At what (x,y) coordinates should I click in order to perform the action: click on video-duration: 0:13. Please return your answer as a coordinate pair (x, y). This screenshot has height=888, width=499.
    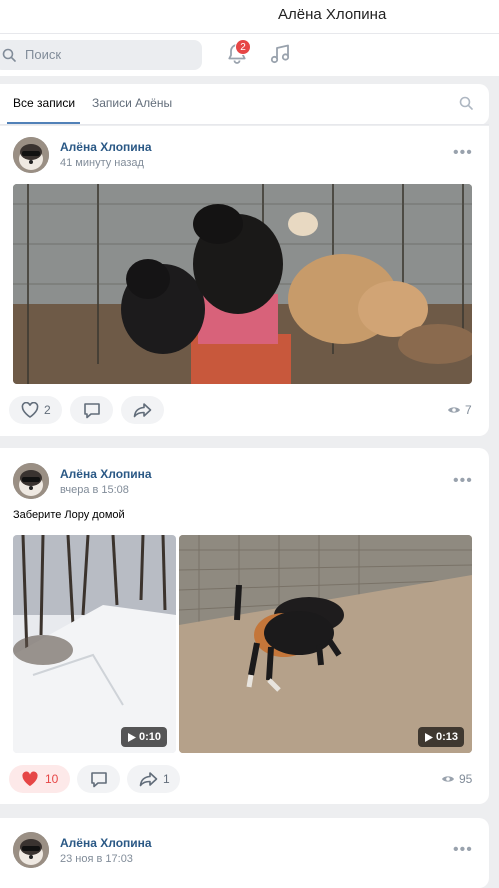
    Looking at the image, I should click on (441, 737).